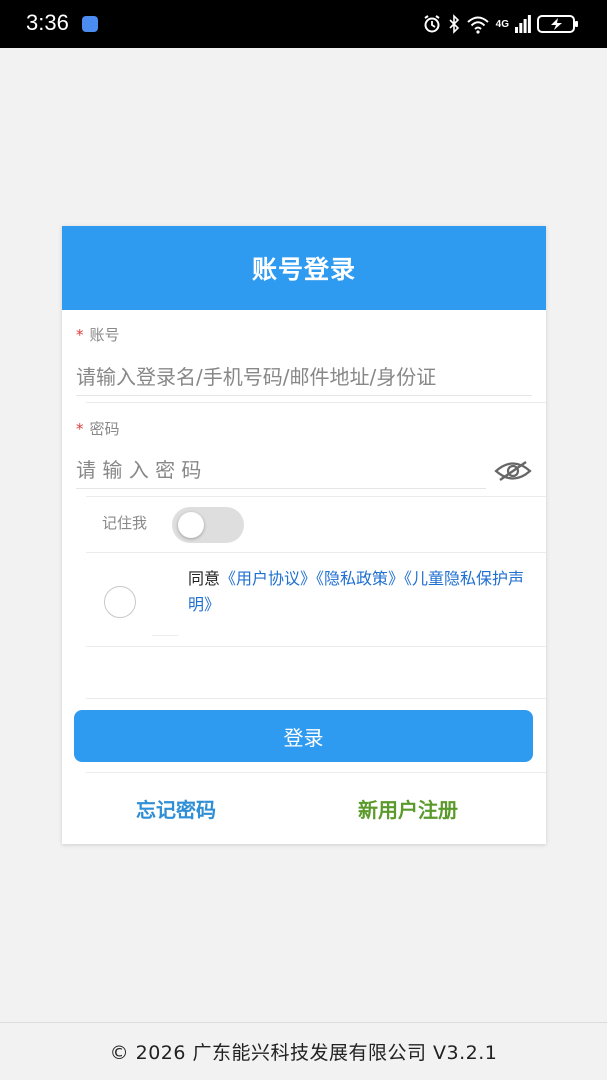 The width and height of the screenshot is (607, 1080). What do you see at coordinates (208, 525) in the screenshot?
I see `remember-toggle` at bounding box center [208, 525].